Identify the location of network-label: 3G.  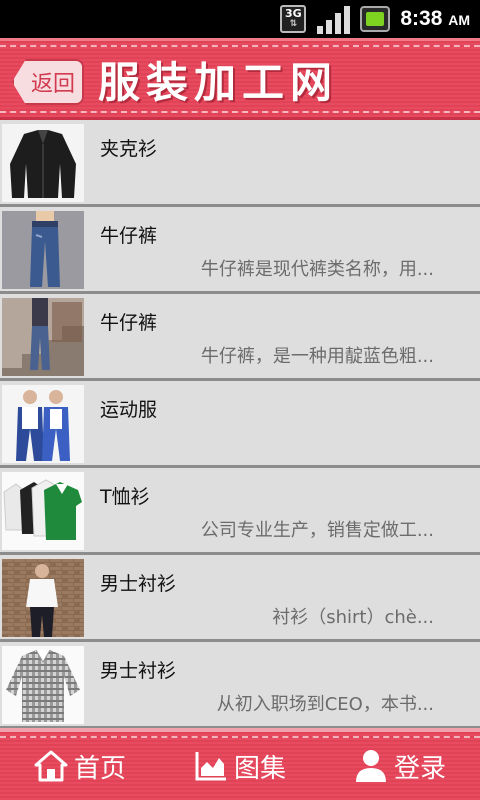
(293, 13).